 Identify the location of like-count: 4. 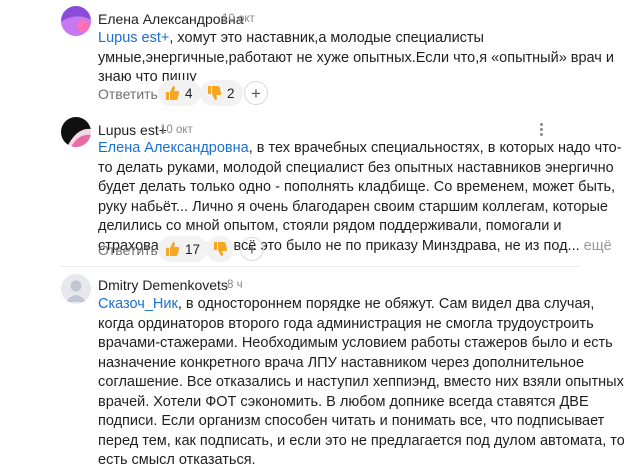
(189, 93).